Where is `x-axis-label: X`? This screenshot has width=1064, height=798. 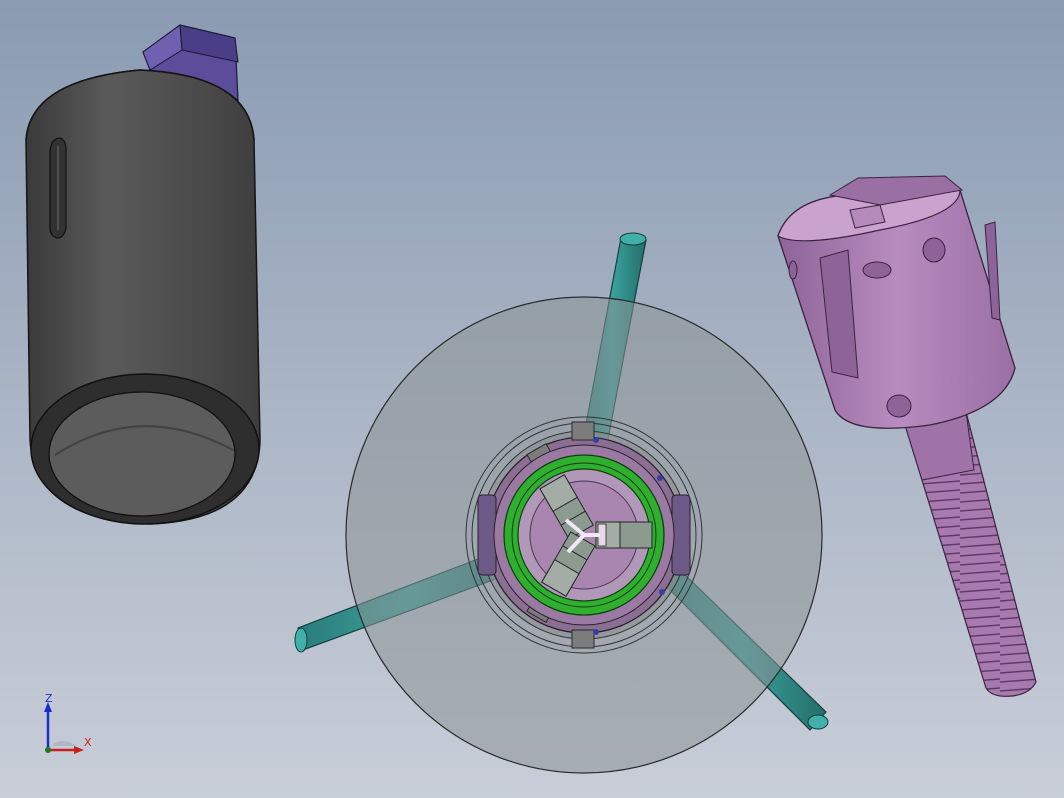 x-axis-label: X is located at coordinates (88, 742).